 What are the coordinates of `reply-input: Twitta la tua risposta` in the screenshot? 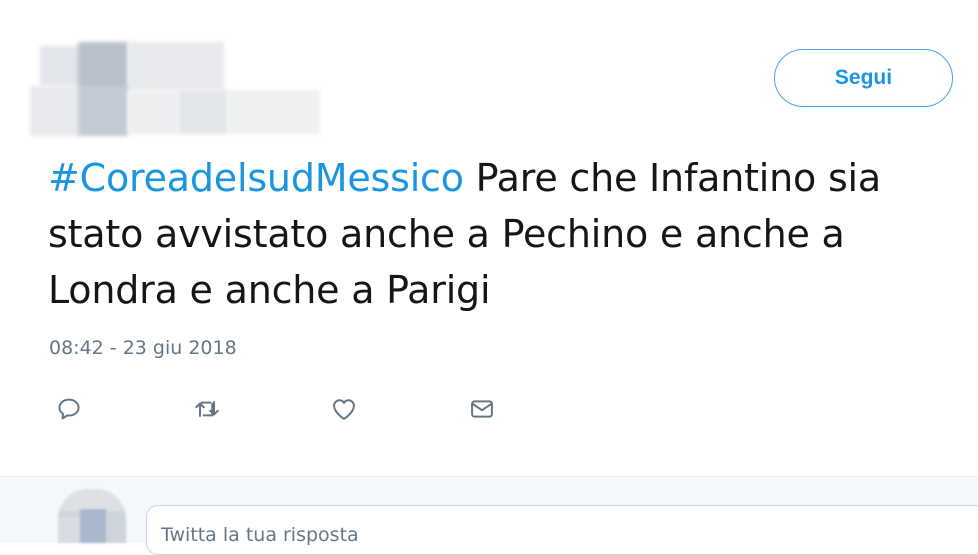 It's located at (562, 530).